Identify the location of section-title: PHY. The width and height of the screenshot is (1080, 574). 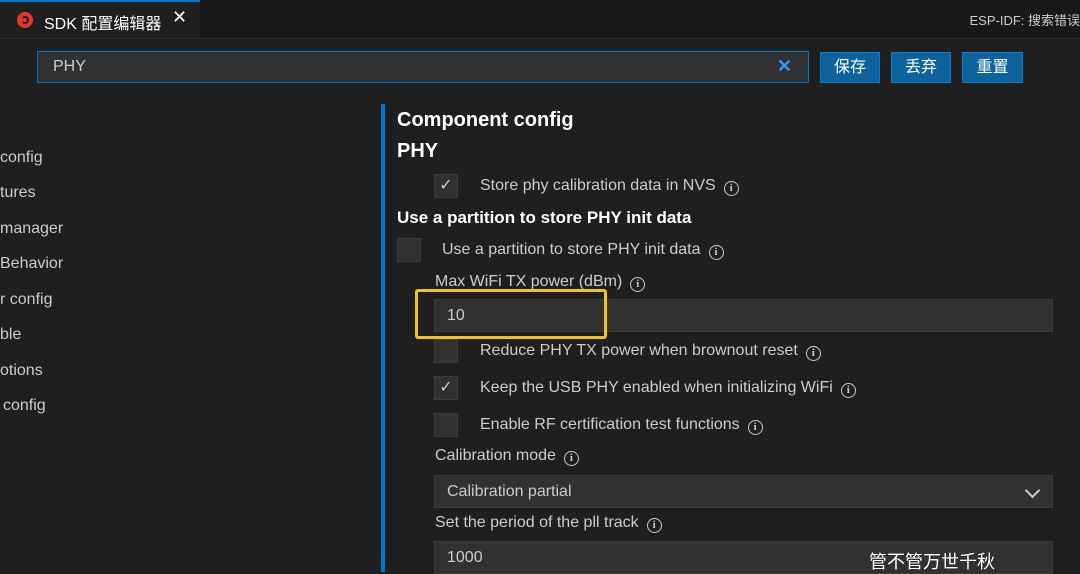
(418, 151).